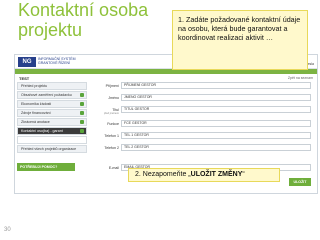 Image resolution: width=320 pixels, height=240 pixels. I want to click on sidebar-item-economics: Ekonomika žádosti, so click(52, 104).